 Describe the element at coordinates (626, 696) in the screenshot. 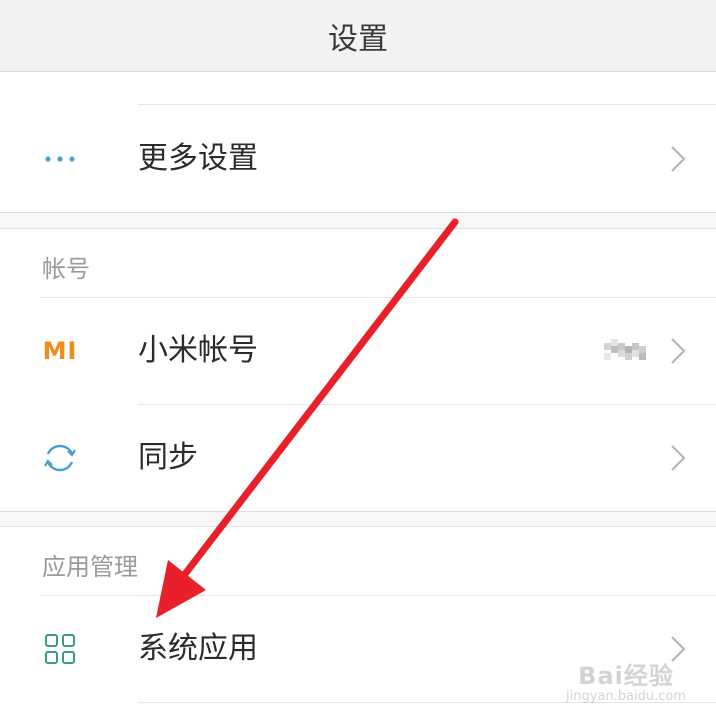

I see `watermark-url: jingyan.baidu.com` at that location.